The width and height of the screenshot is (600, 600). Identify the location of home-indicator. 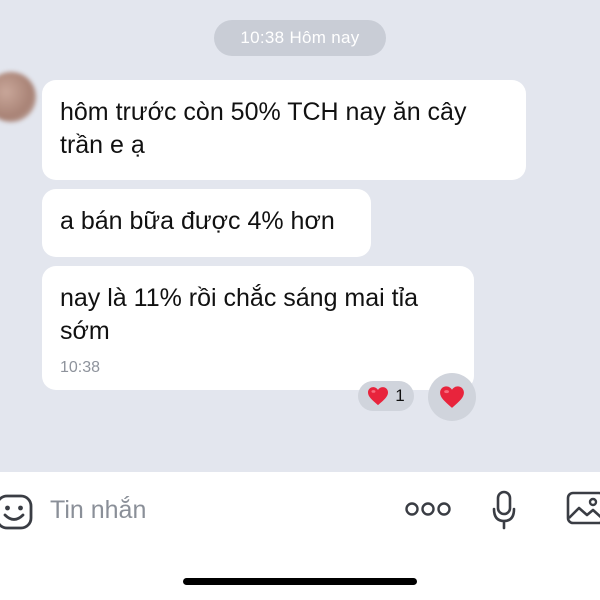
(300, 581).